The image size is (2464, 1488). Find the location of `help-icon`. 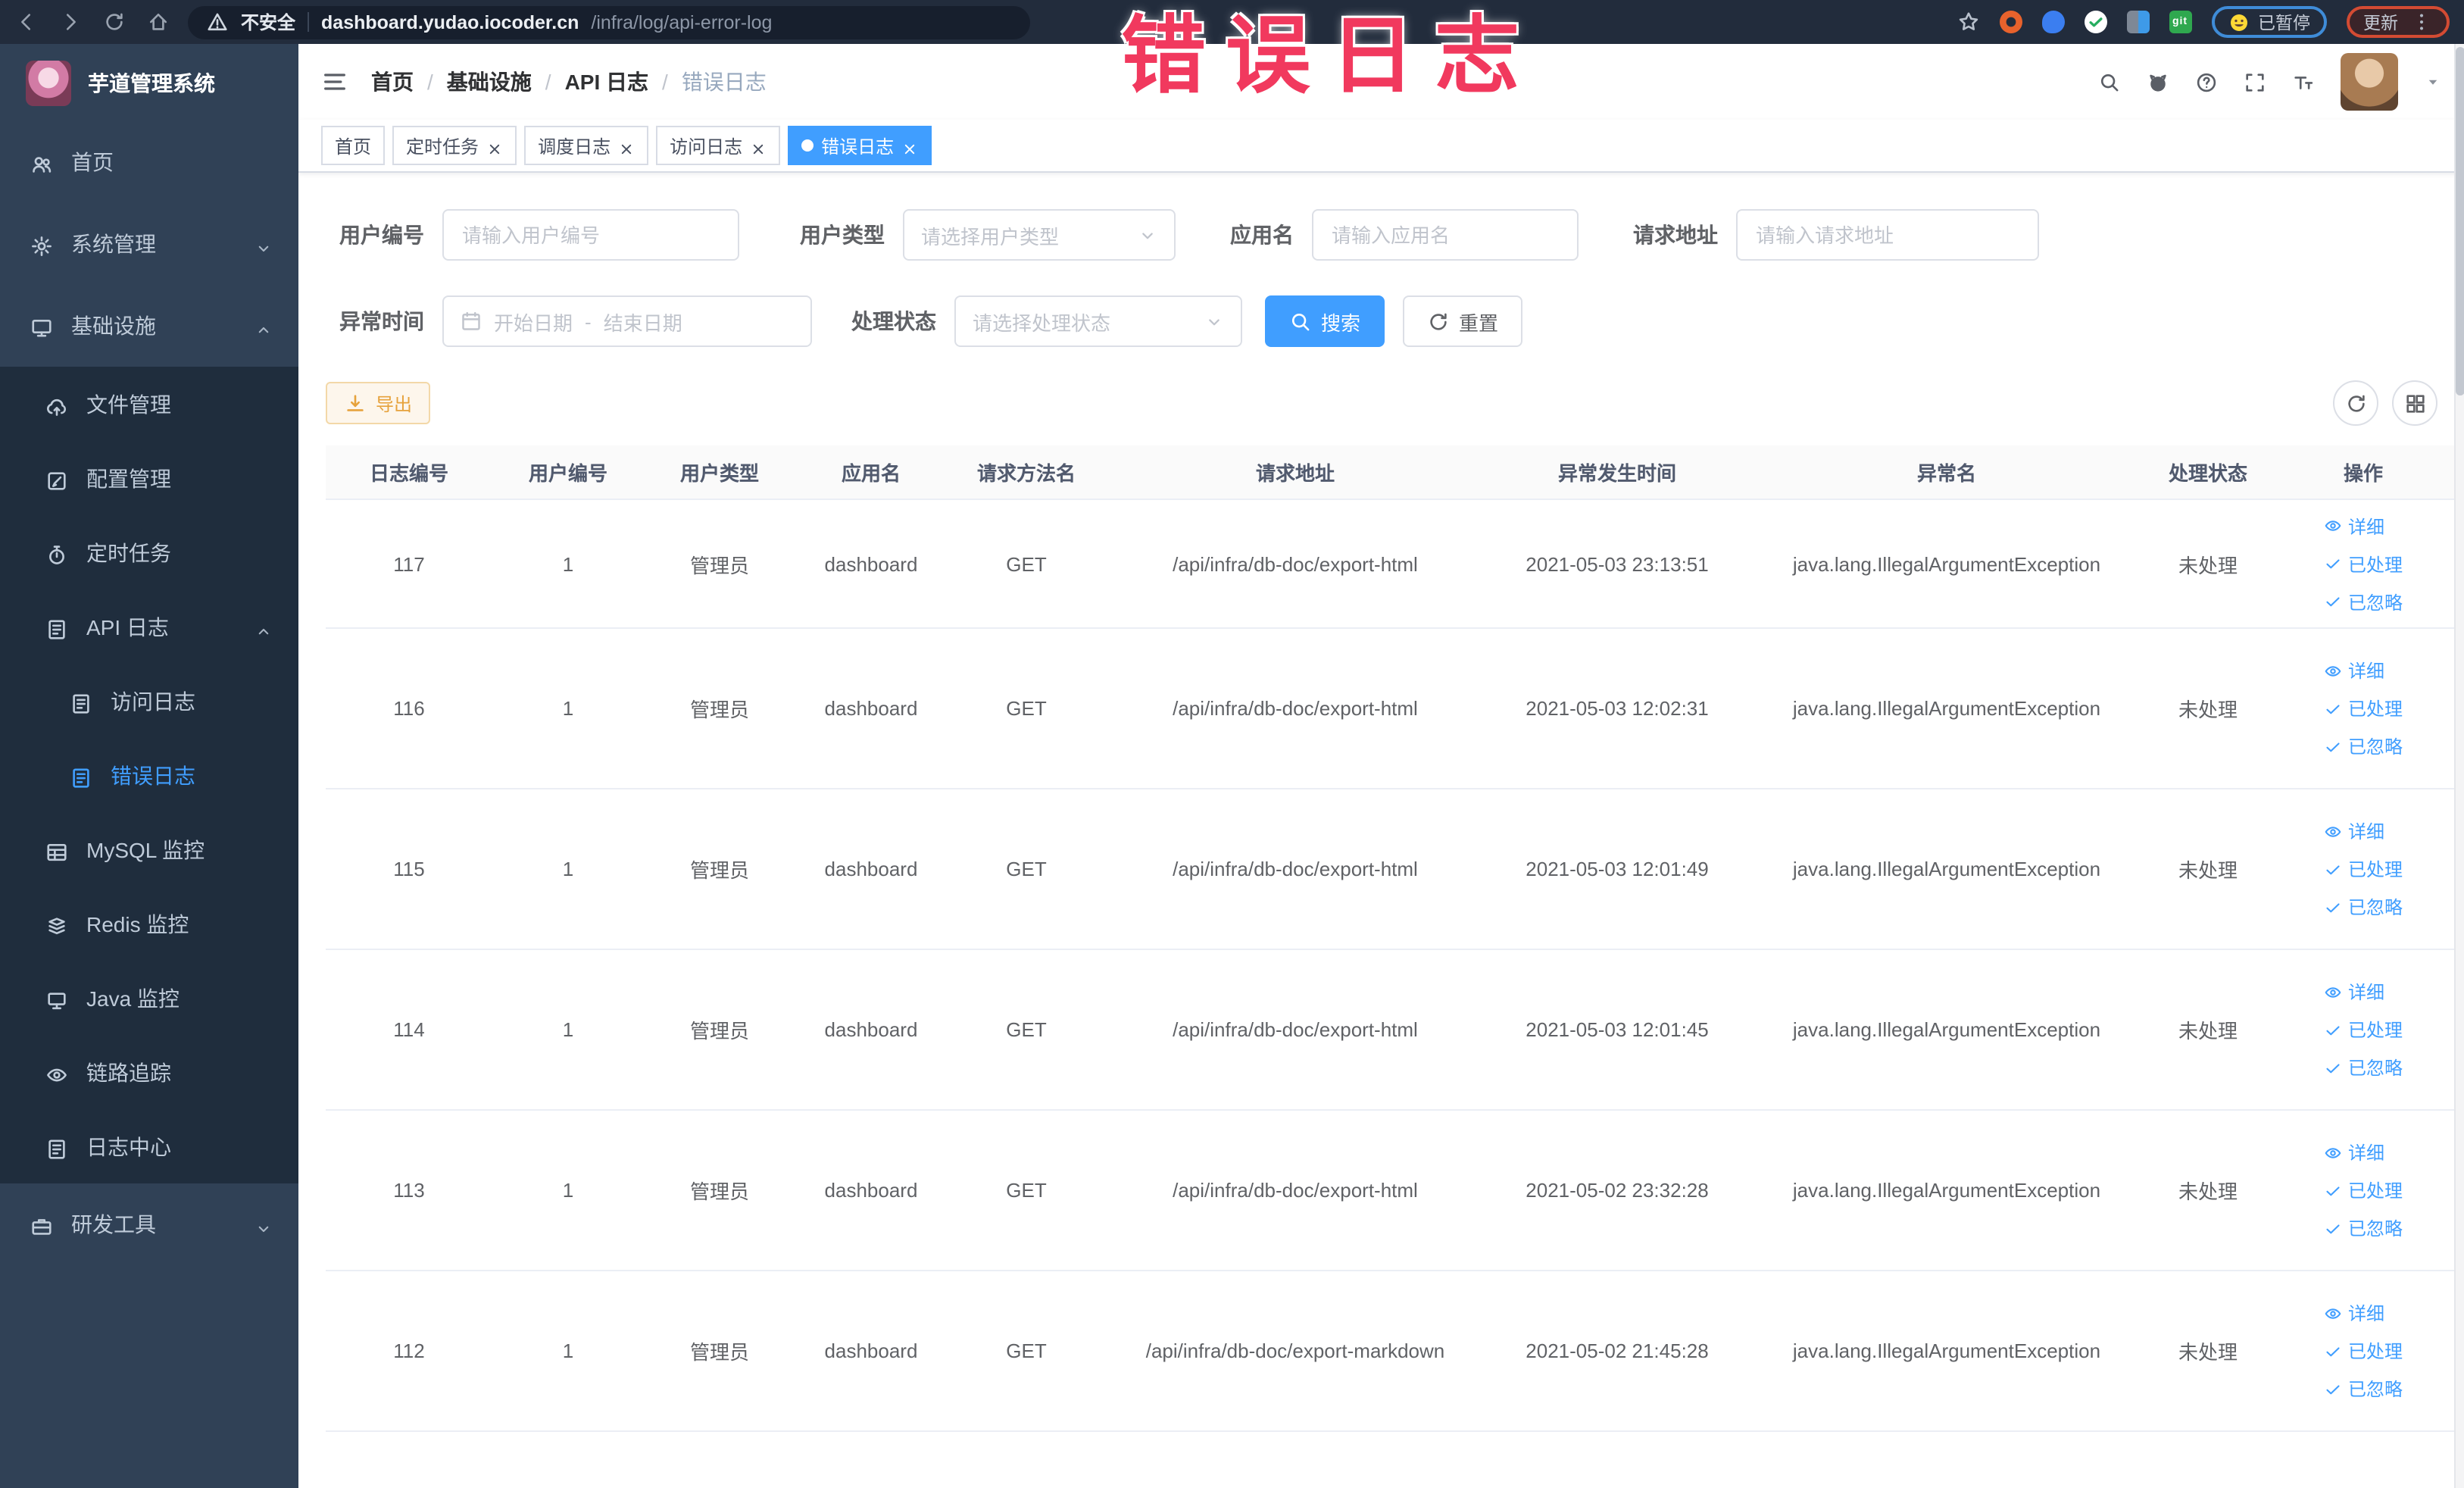

help-icon is located at coordinates (2206, 81).